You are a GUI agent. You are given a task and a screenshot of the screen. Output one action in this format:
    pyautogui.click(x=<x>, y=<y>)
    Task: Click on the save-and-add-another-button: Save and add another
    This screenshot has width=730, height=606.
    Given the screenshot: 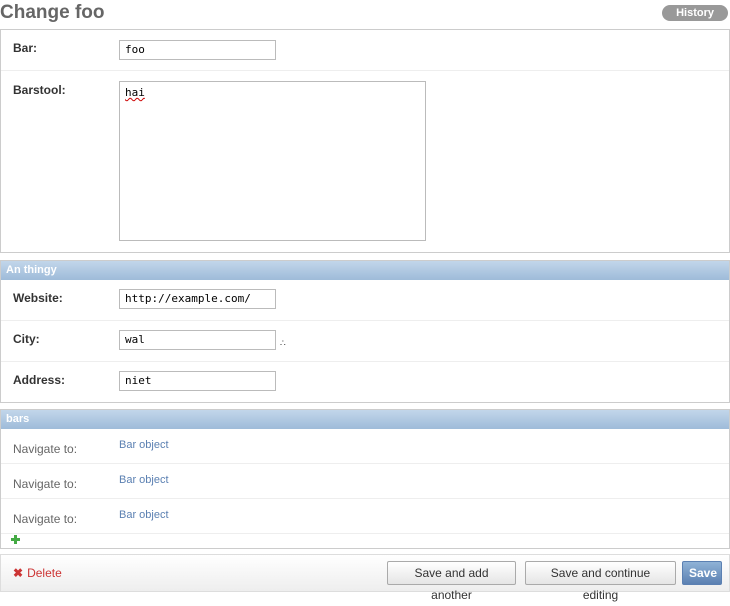 What is the action you would take?
    pyautogui.click(x=451, y=581)
    